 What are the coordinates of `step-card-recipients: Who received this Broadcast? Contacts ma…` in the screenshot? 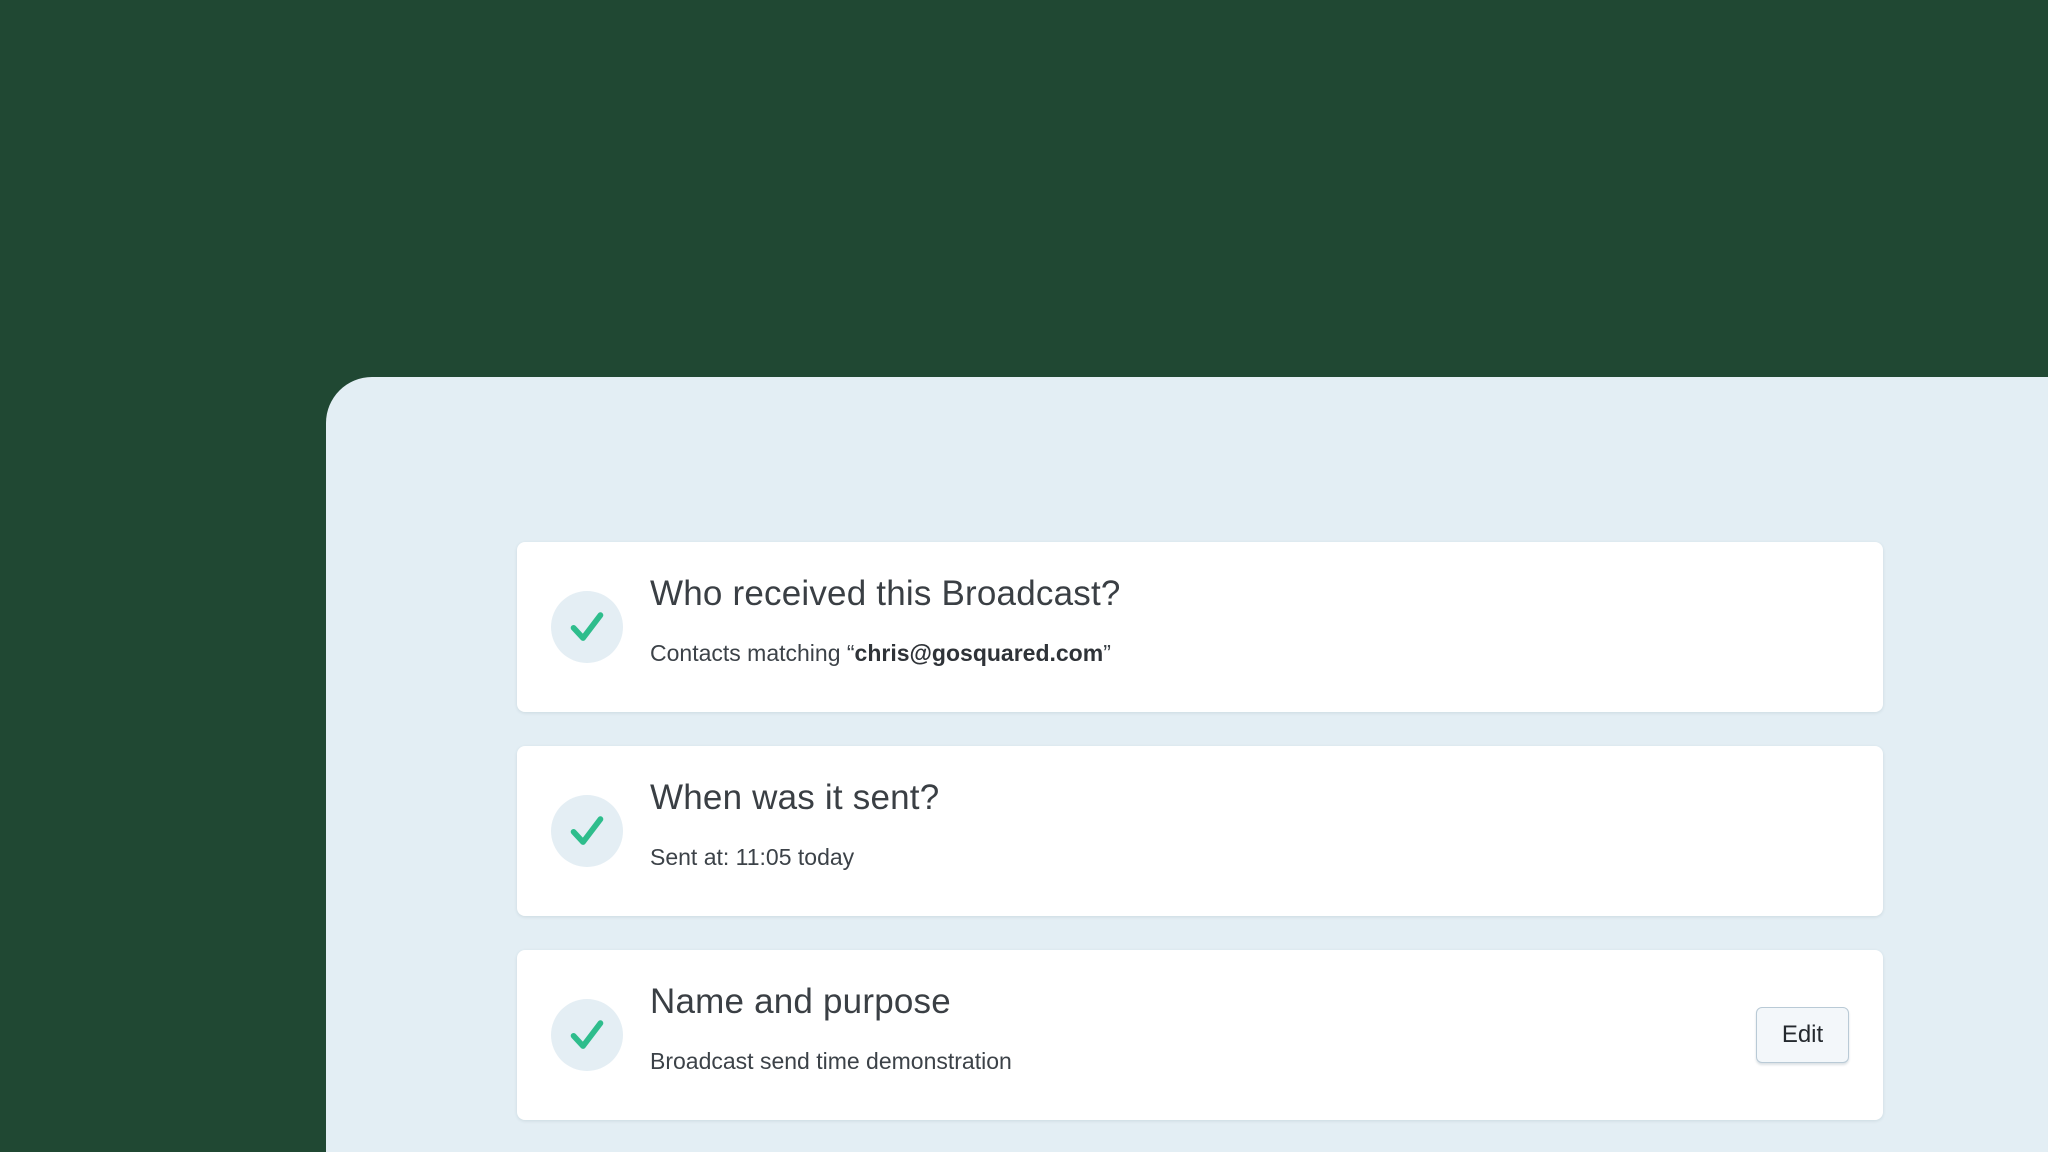 It's located at (1200, 627).